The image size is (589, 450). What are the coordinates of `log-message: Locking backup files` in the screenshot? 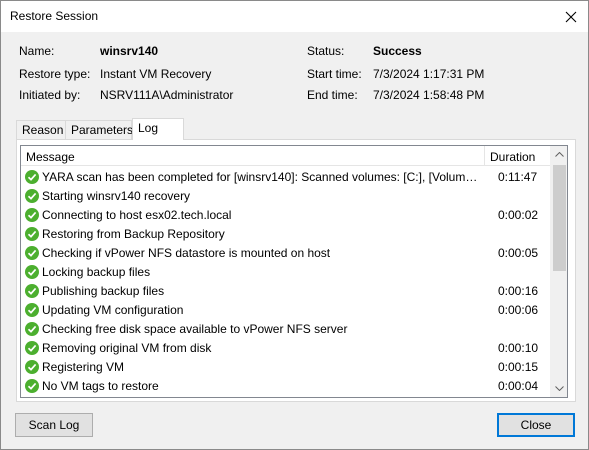 It's located at (96, 272).